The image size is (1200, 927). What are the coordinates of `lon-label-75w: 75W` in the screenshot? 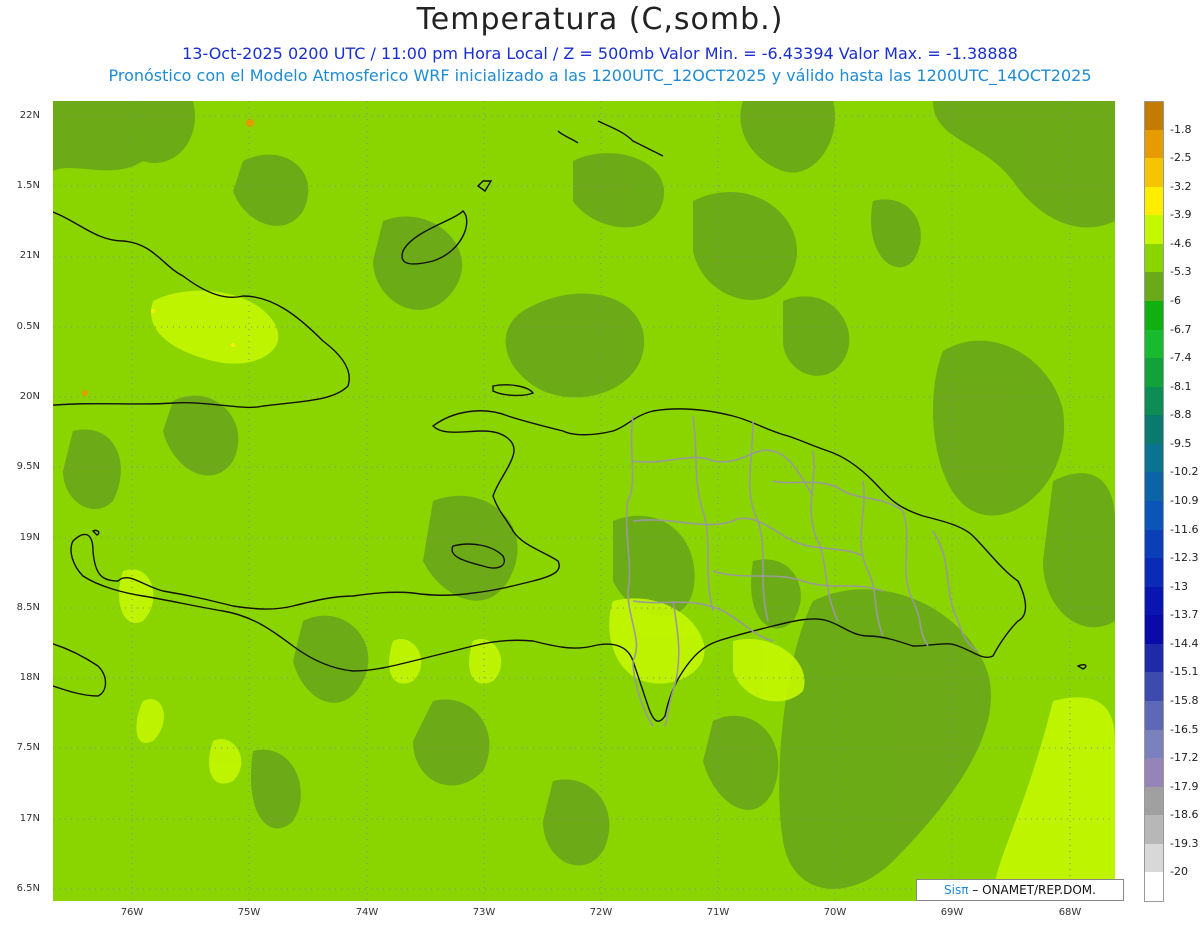 It's located at (249, 912).